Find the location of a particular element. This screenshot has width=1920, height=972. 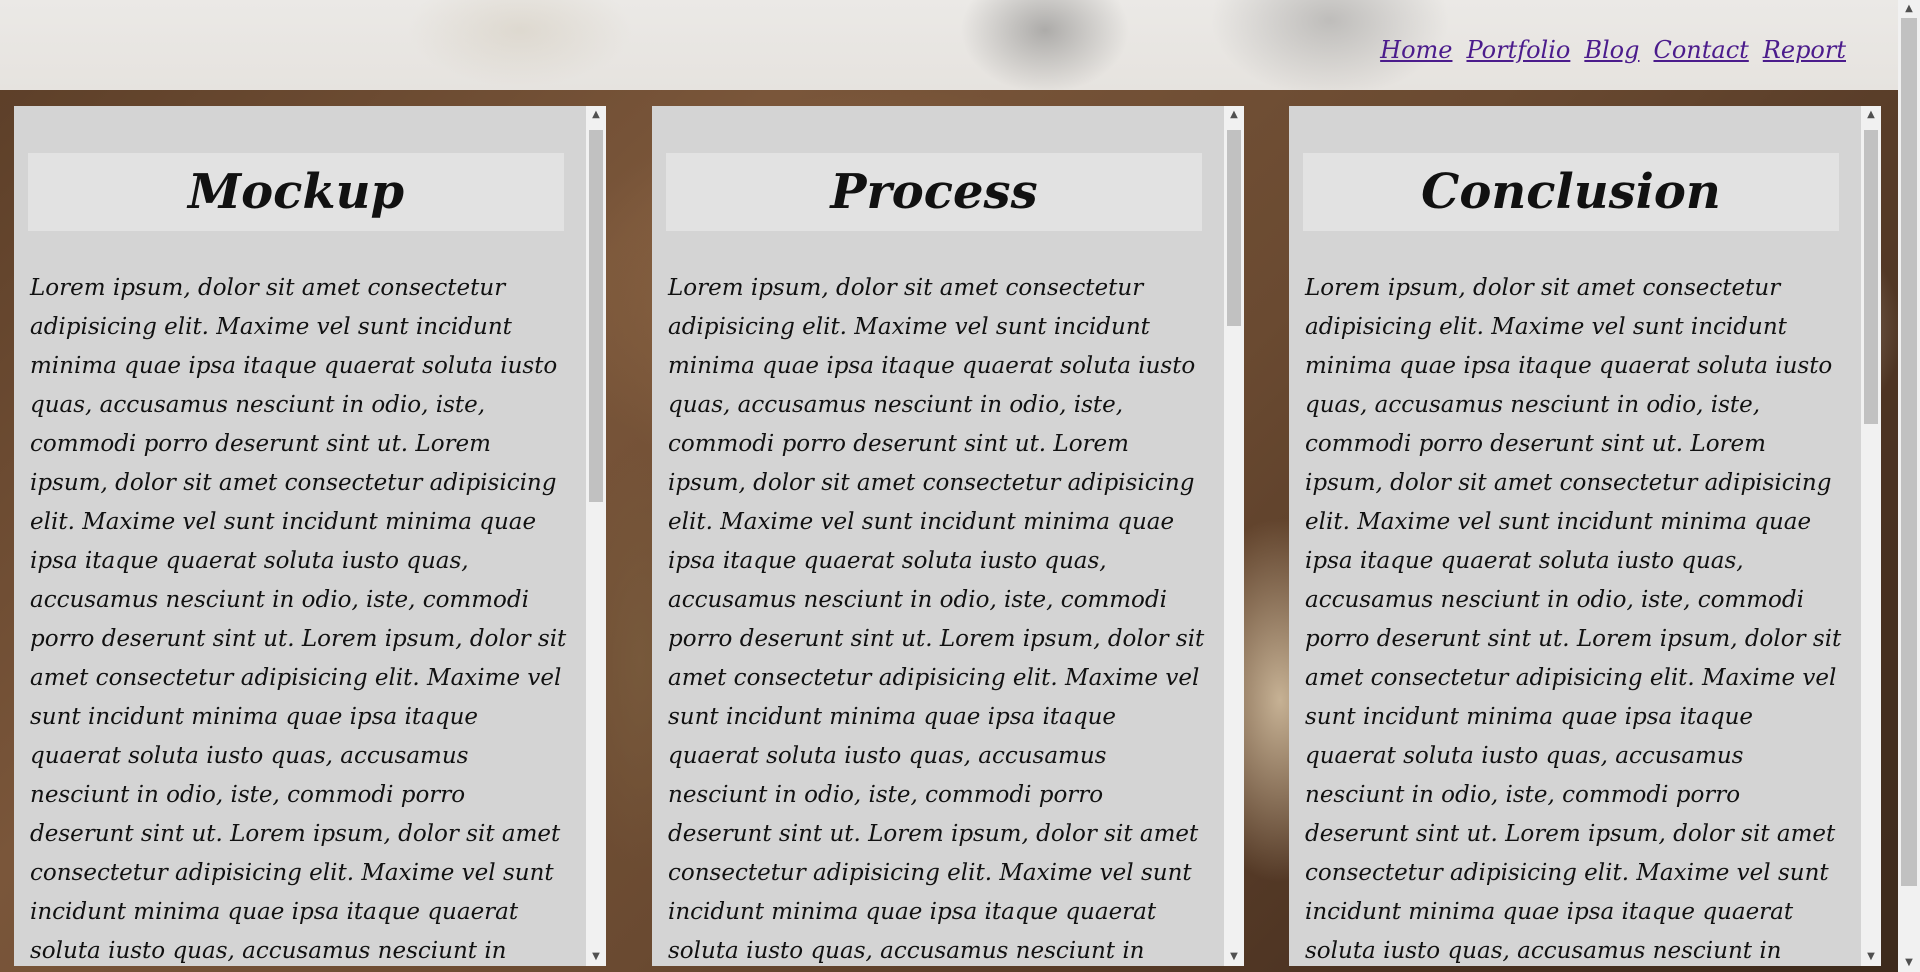

nav-home-link: Home is located at coordinates (1416, 50).